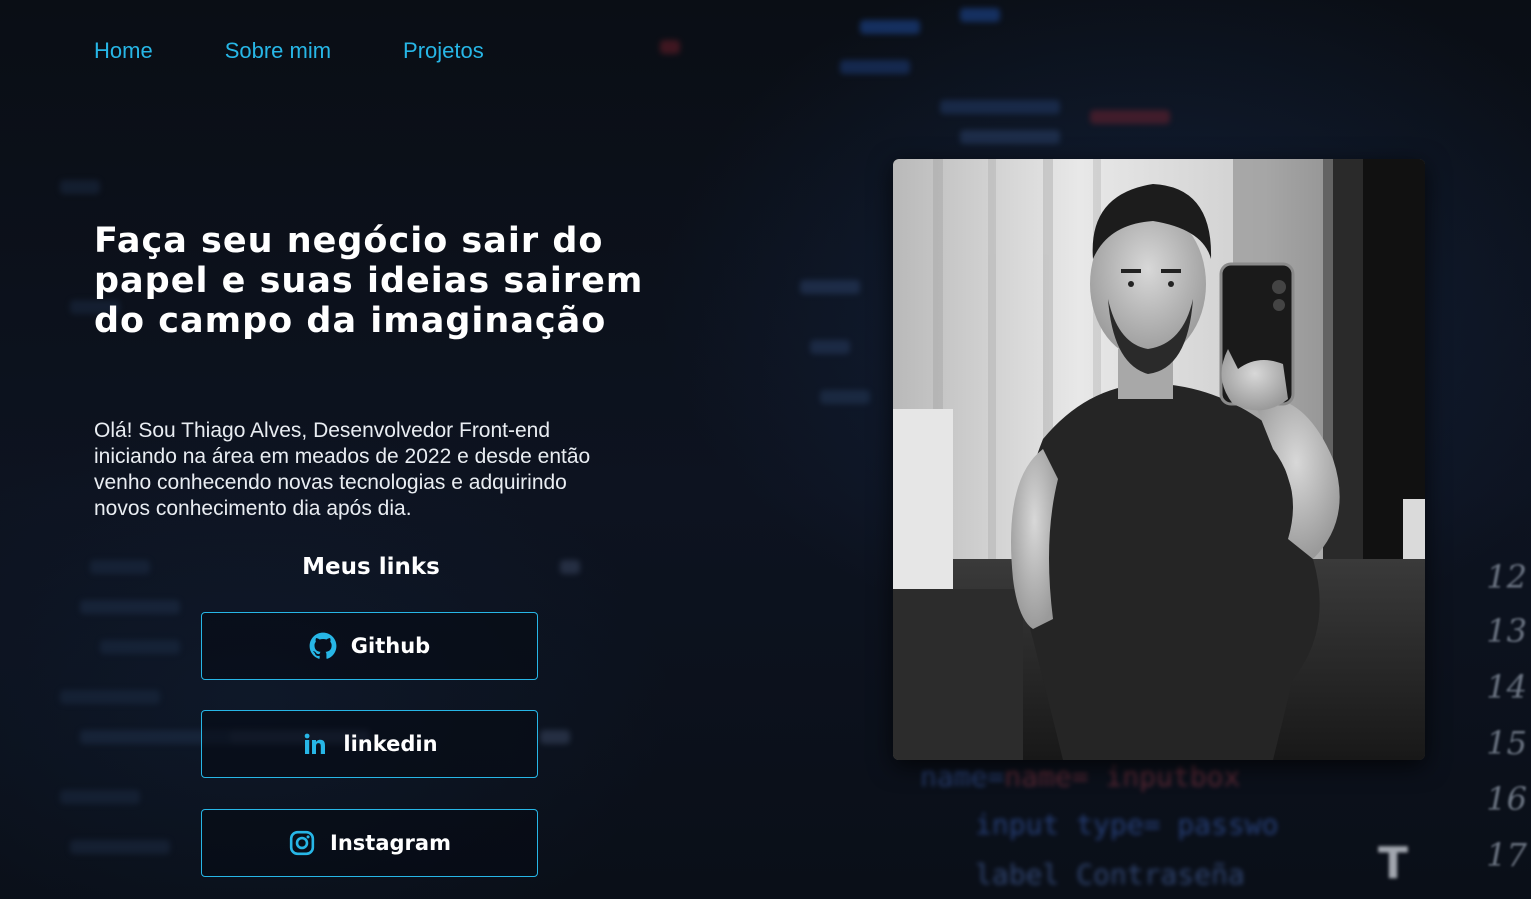 The width and height of the screenshot is (1531, 899). What do you see at coordinates (1506, 855) in the screenshot?
I see `line-number: 17` at bounding box center [1506, 855].